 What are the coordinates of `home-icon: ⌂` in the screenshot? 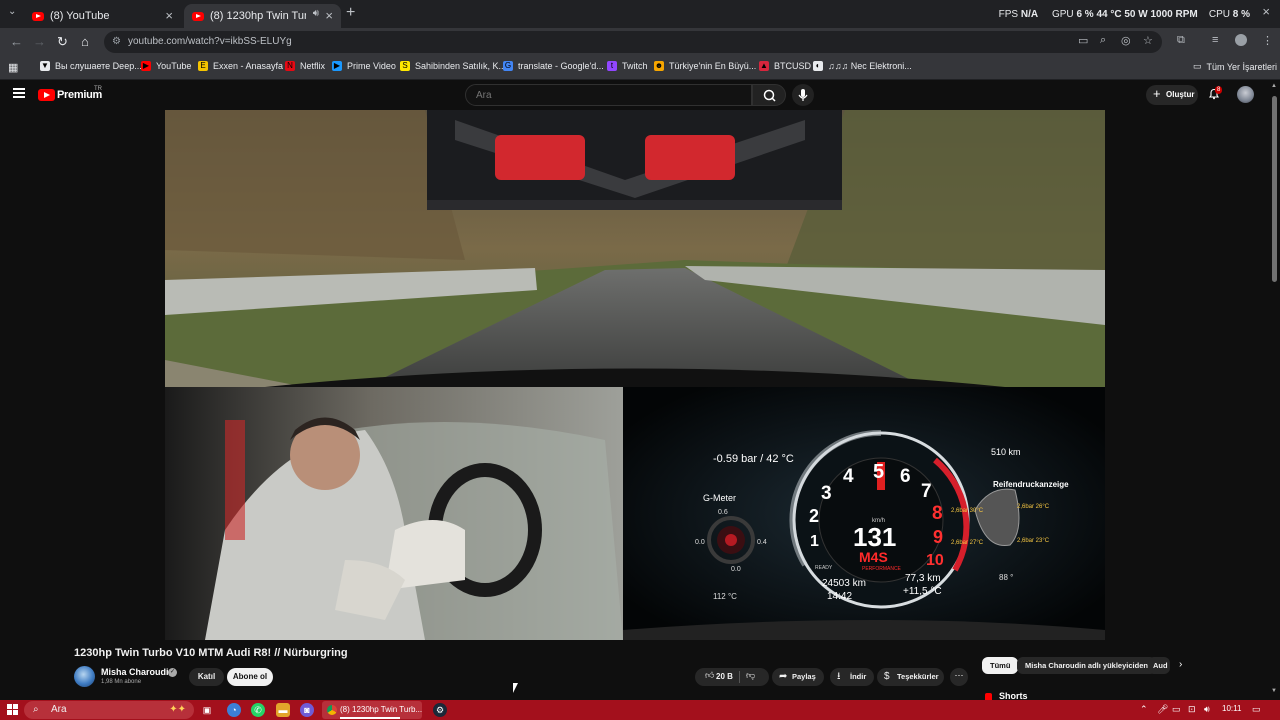 It's located at (85, 41).